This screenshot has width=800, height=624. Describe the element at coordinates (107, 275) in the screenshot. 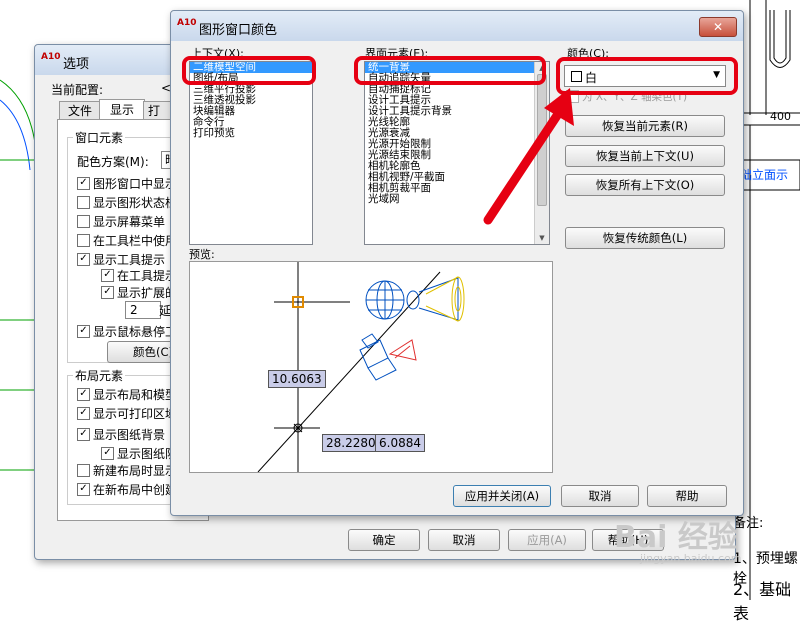

I see `checkbox-tooltip-sub: ✓` at that location.